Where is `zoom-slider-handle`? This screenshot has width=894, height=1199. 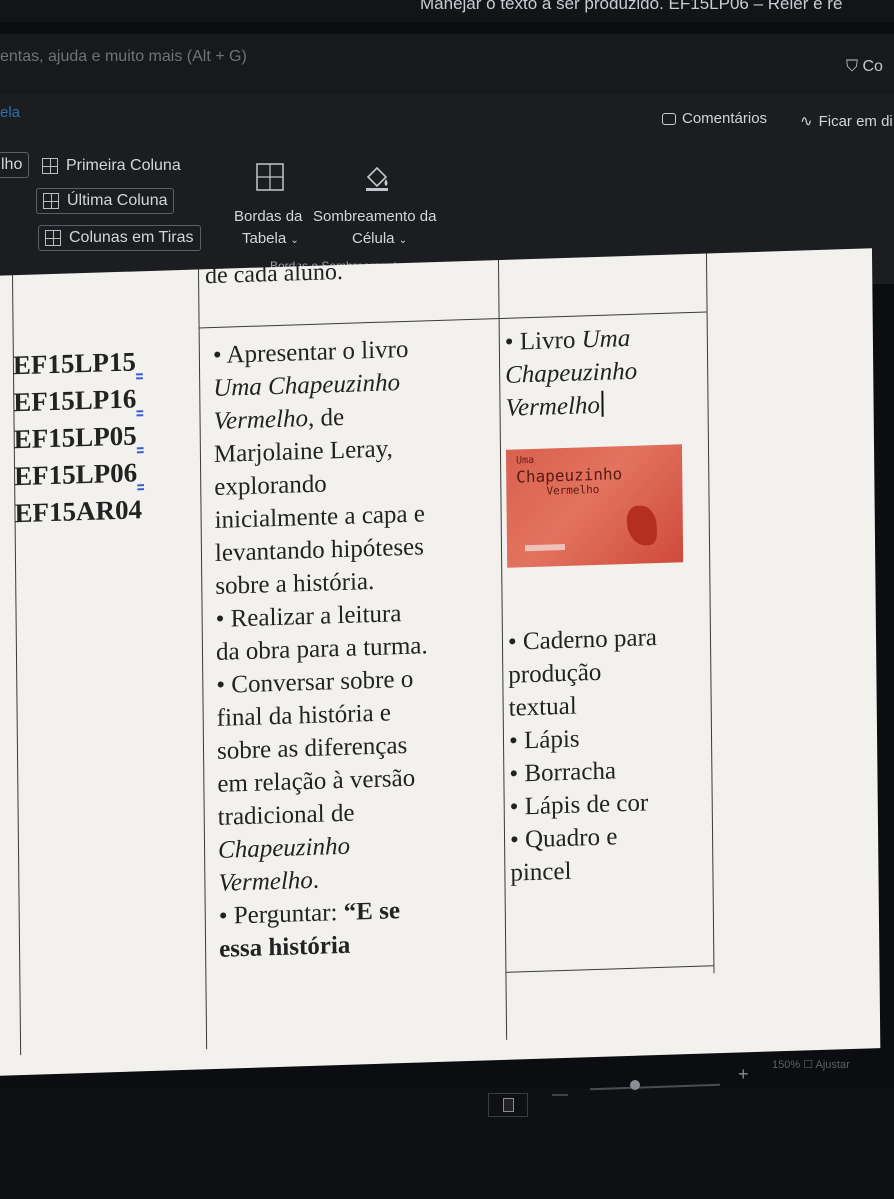
zoom-slider-handle is located at coordinates (635, 1085).